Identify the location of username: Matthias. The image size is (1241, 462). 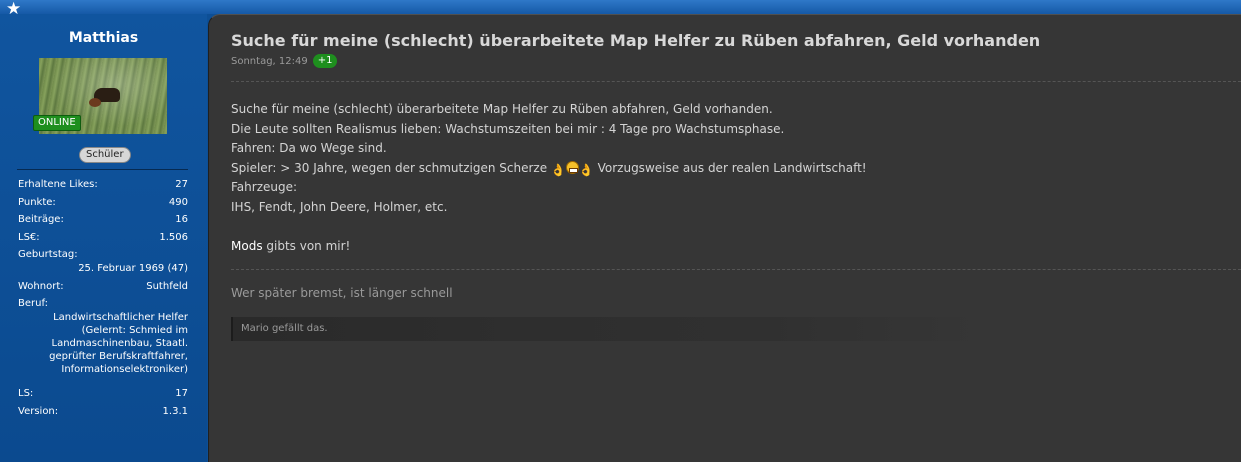
(103, 38).